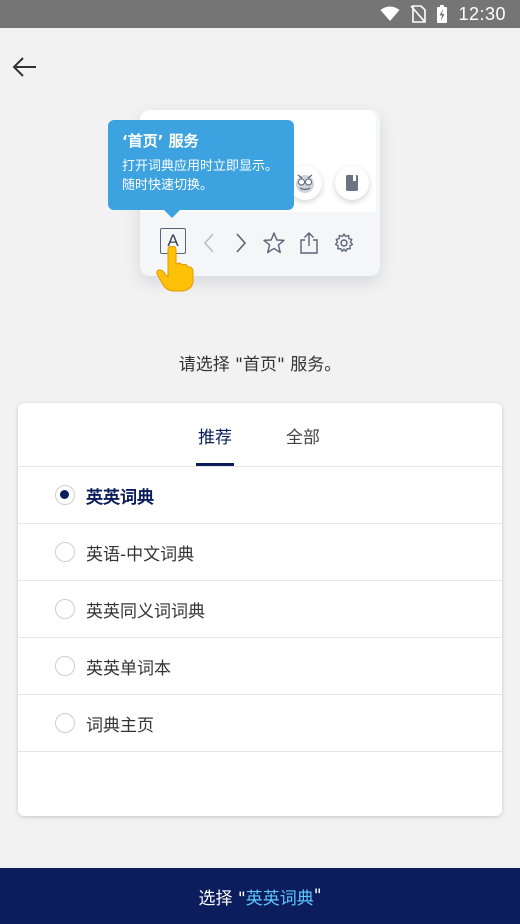 The height and width of the screenshot is (924, 520). What do you see at coordinates (168, 185) in the screenshot?
I see `tooltip-line-2: 随时快速切换。` at bounding box center [168, 185].